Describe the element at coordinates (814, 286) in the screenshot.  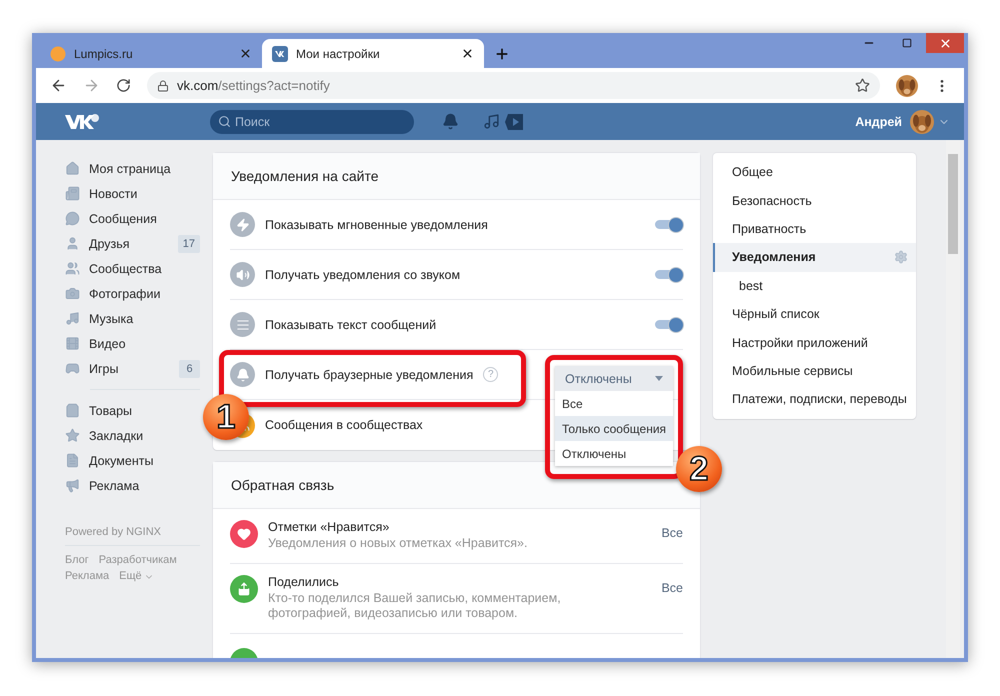
I see `menu-item: best` at that location.